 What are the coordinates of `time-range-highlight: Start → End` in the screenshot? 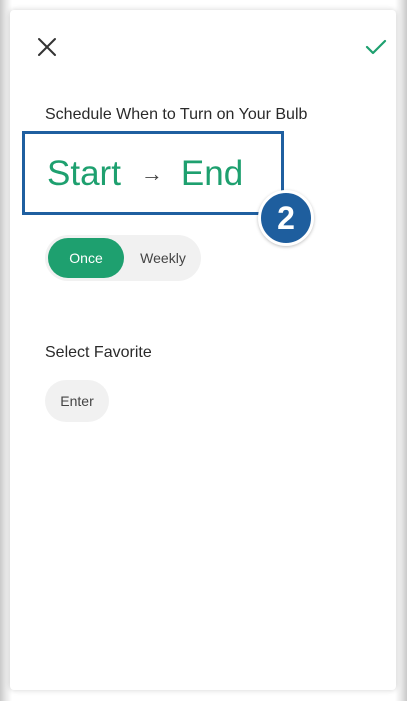 It's located at (153, 173).